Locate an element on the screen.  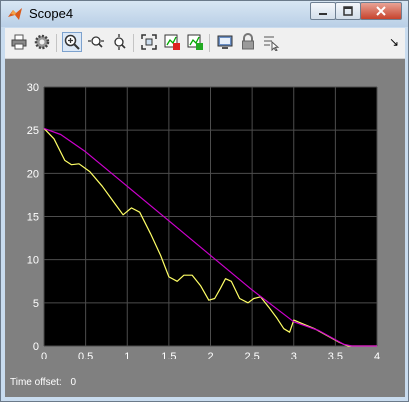
floating-scope-icon is located at coordinates (225, 42).